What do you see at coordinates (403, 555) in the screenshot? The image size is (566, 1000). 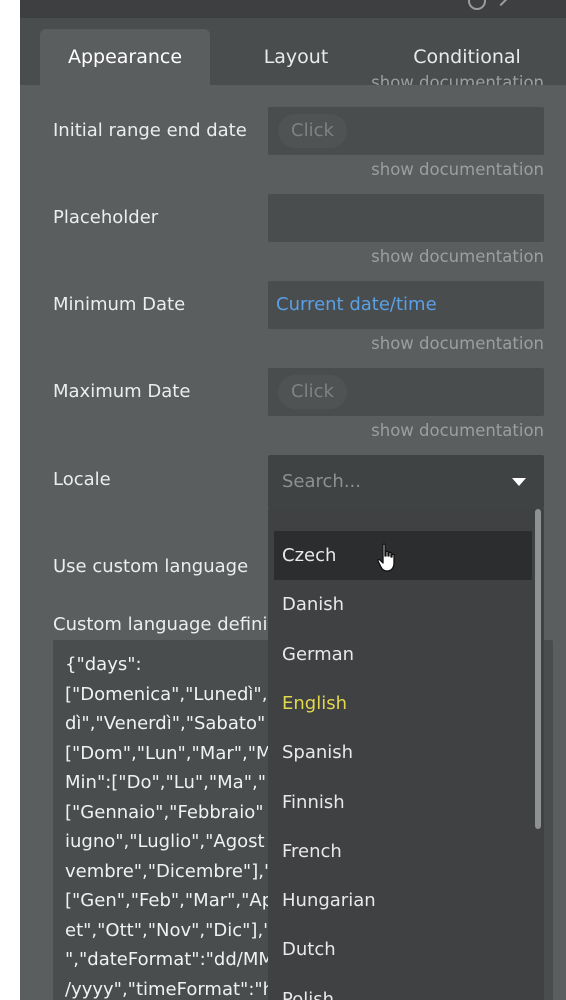 I see `locale-option-czech: Czech` at bounding box center [403, 555].